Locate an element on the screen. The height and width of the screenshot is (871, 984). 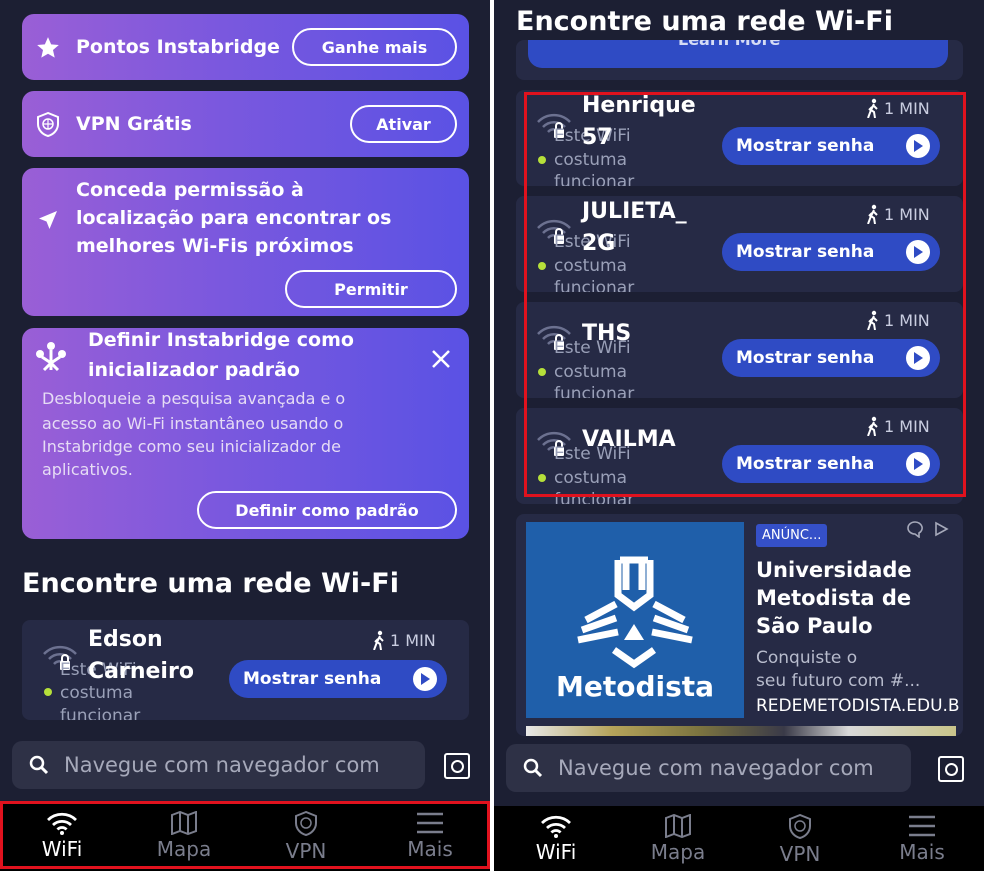
ad-choices-icon is located at coordinates (941, 529).